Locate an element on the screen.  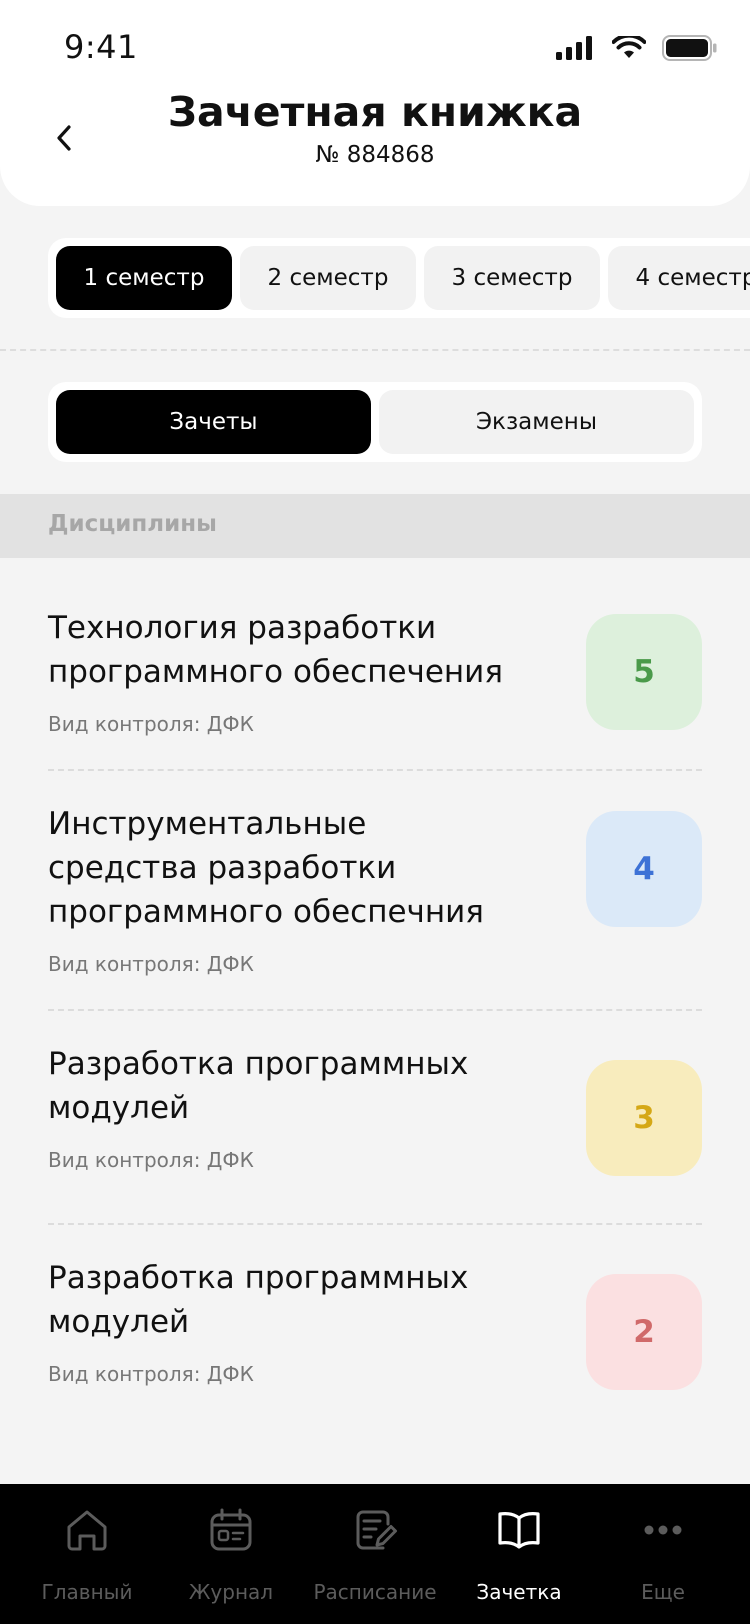
tab-more: Еще is located at coordinates (663, 1554).